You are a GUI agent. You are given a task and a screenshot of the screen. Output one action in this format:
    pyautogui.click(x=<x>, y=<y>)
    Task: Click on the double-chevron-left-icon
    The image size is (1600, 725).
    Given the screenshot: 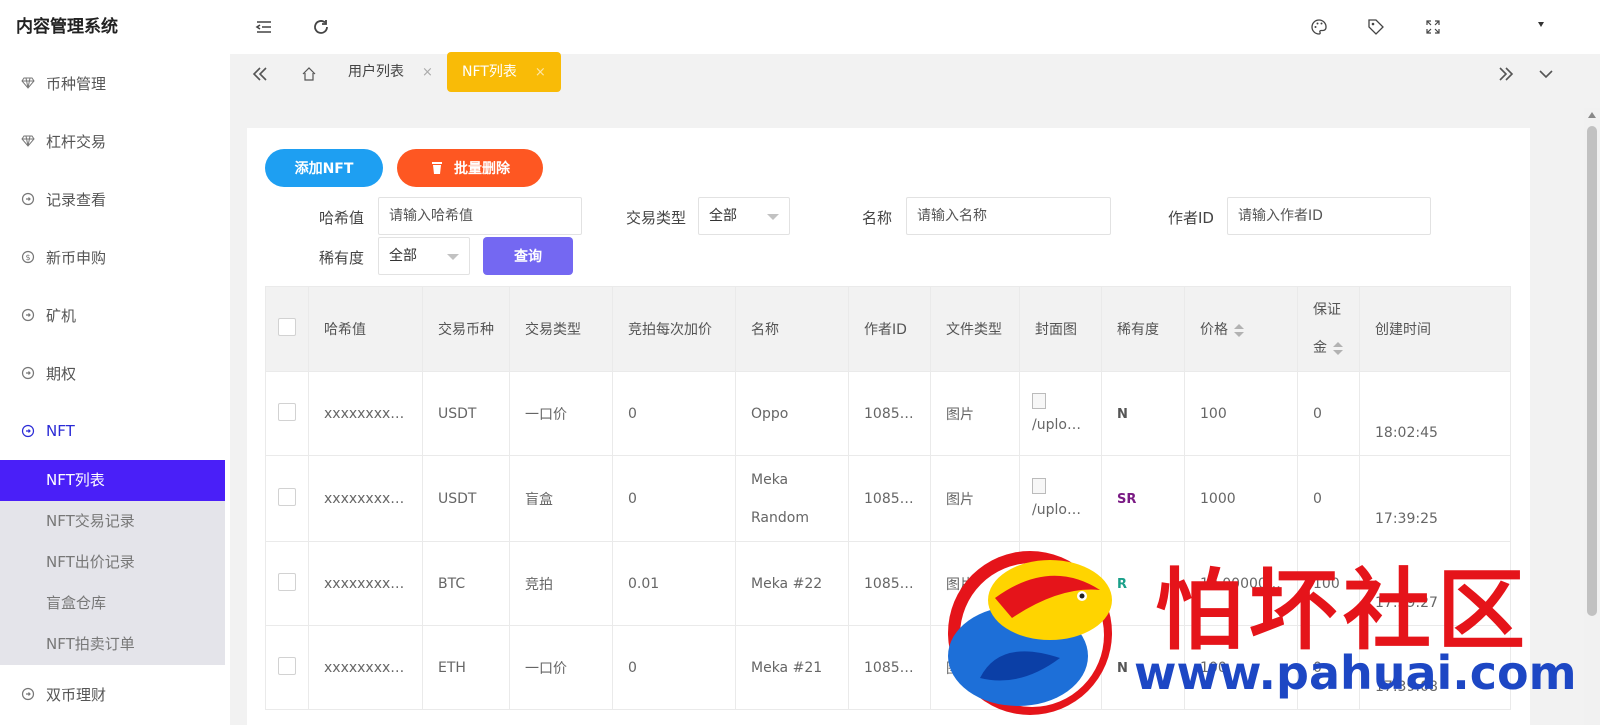 What is the action you would take?
    pyautogui.click(x=260, y=74)
    